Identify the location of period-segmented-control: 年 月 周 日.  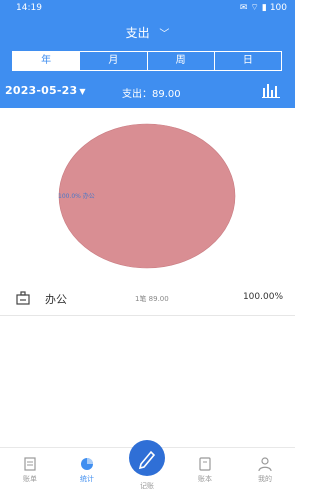
(147, 61).